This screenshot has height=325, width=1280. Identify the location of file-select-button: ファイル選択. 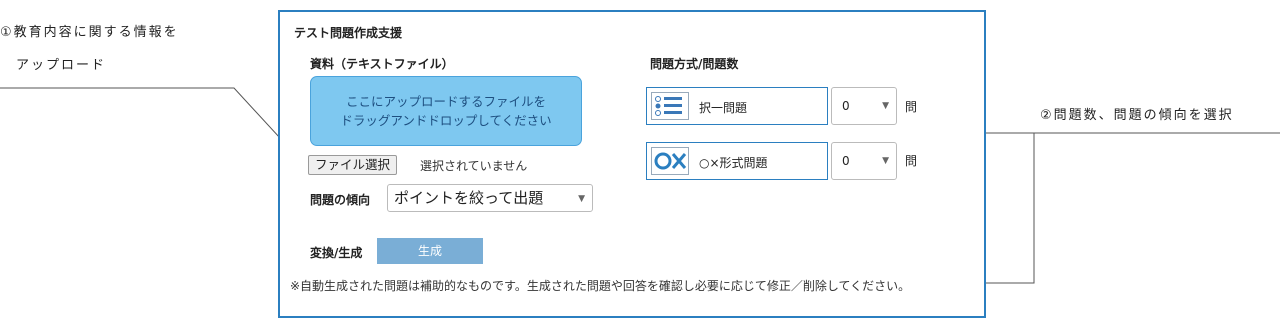
(353, 165).